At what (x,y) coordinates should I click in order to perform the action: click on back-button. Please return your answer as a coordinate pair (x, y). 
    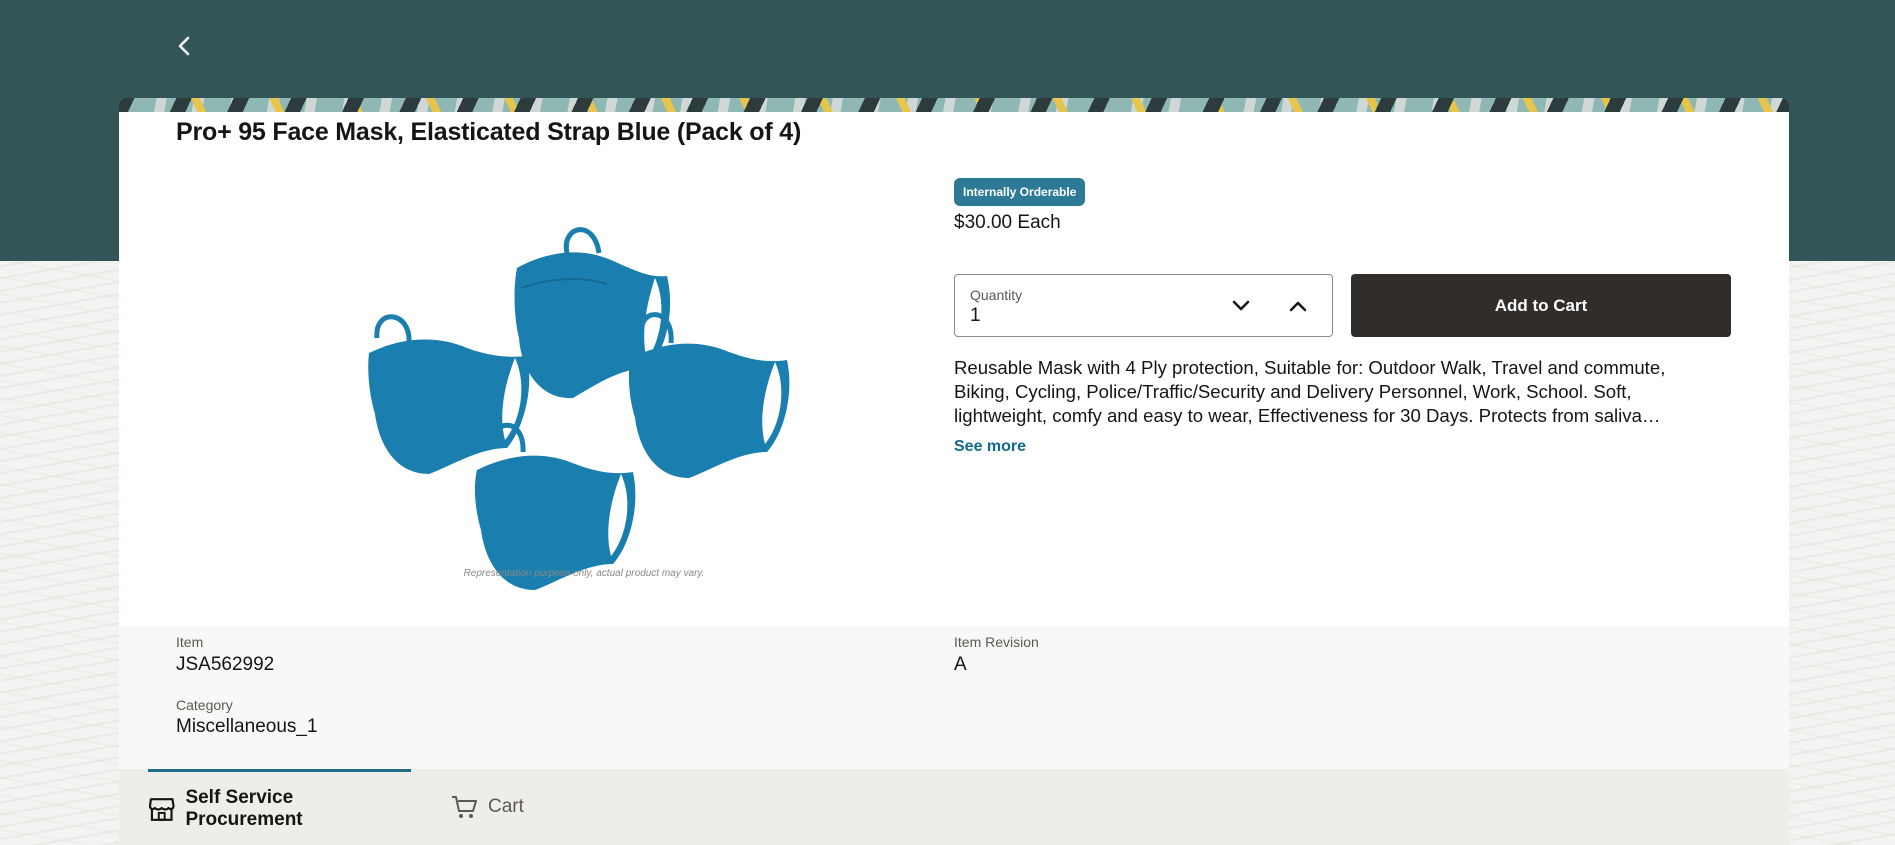
    Looking at the image, I should click on (184, 46).